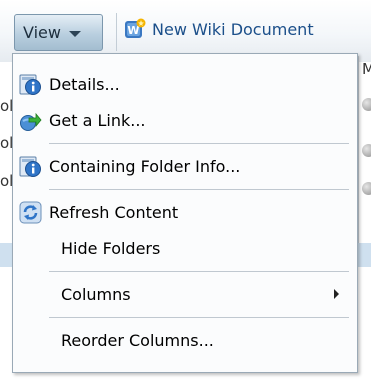 This screenshot has height=381, width=371. Describe the element at coordinates (336, 294) in the screenshot. I see `chevron-right-icon` at that location.